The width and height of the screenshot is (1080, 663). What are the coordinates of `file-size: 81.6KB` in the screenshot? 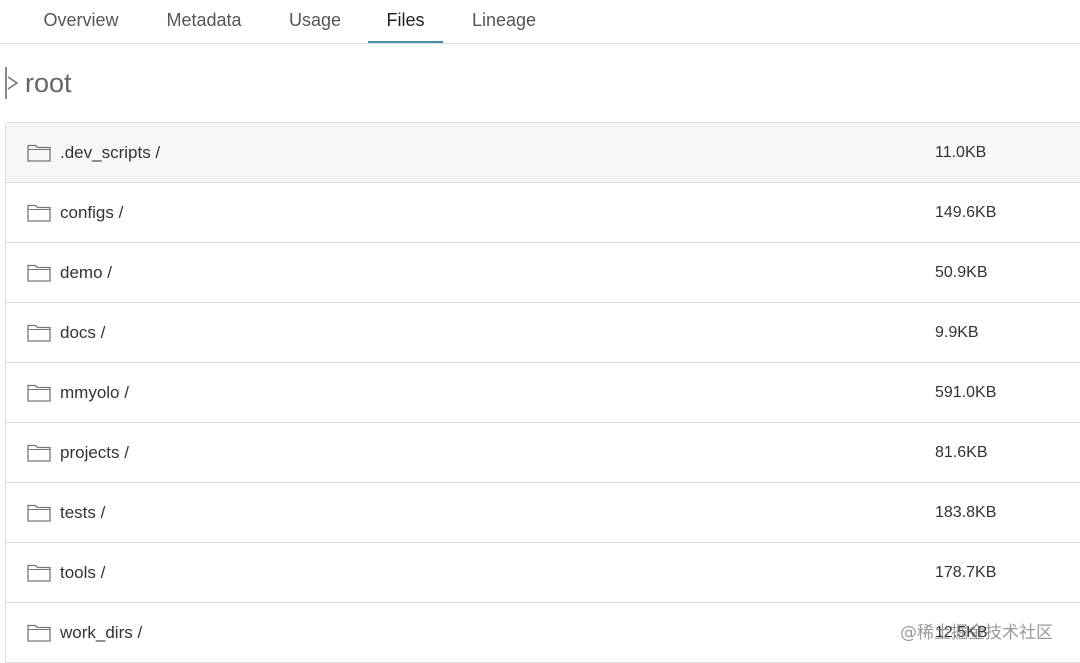 It's located at (961, 452).